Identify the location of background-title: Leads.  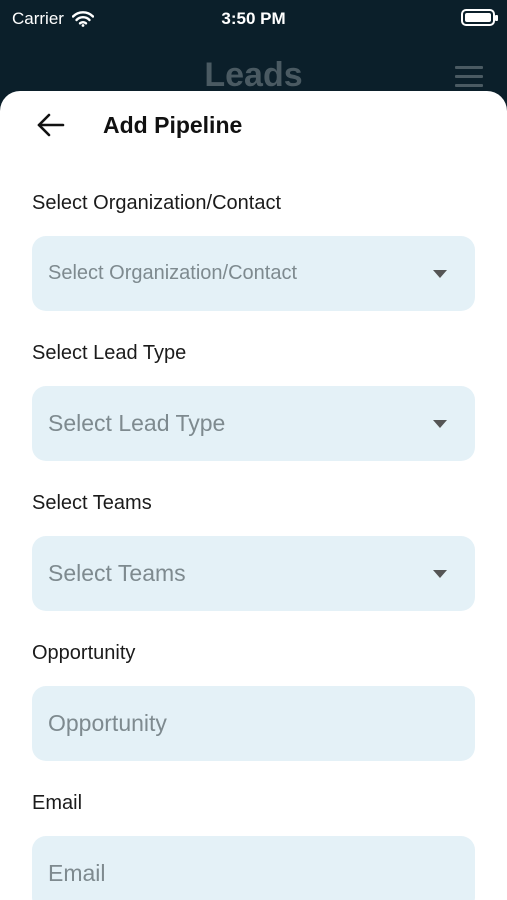
(253, 75).